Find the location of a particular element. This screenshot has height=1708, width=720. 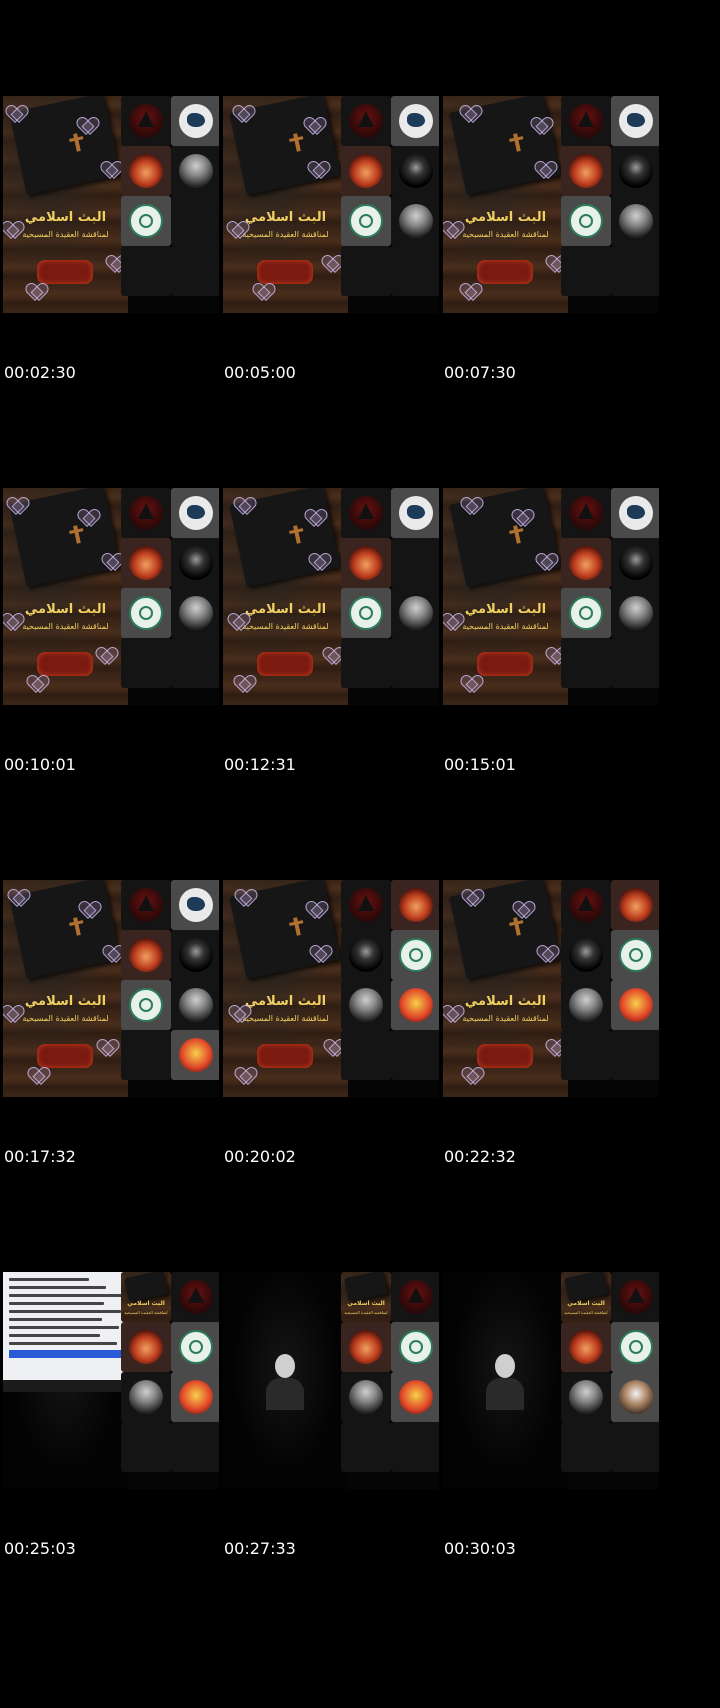

main-stream-overlay: البث اسلامي لمناقشة العقيدة المسيحية is located at coordinates (505, 204).